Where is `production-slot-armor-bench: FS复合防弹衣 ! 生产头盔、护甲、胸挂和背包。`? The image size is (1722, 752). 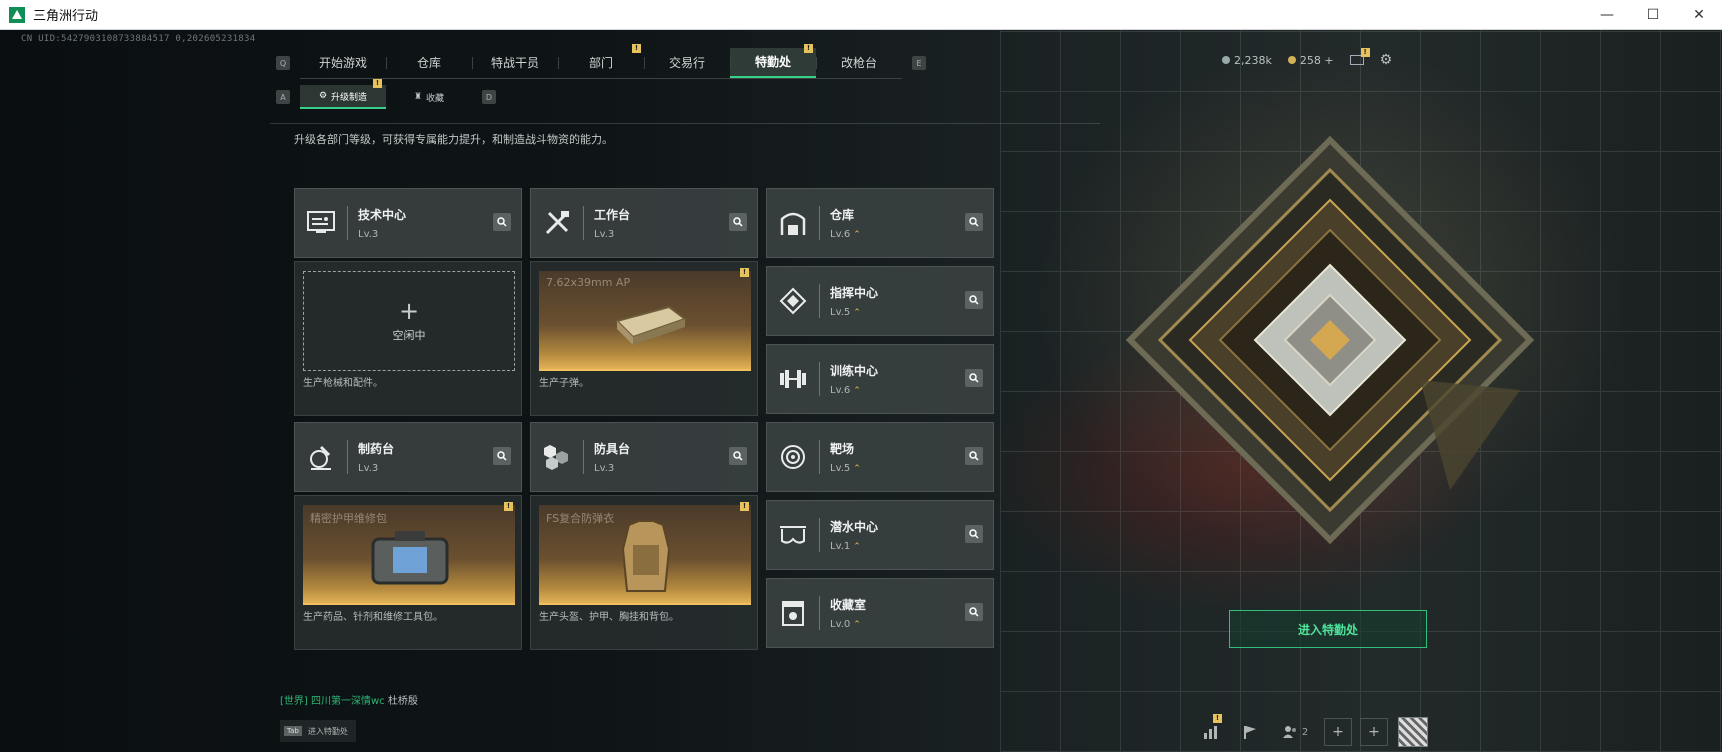 production-slot-armor-bench: FS复合防弹衣 ! 生产头盔、护甲、胸挂和背包。 is located at coordinates (644, 572).